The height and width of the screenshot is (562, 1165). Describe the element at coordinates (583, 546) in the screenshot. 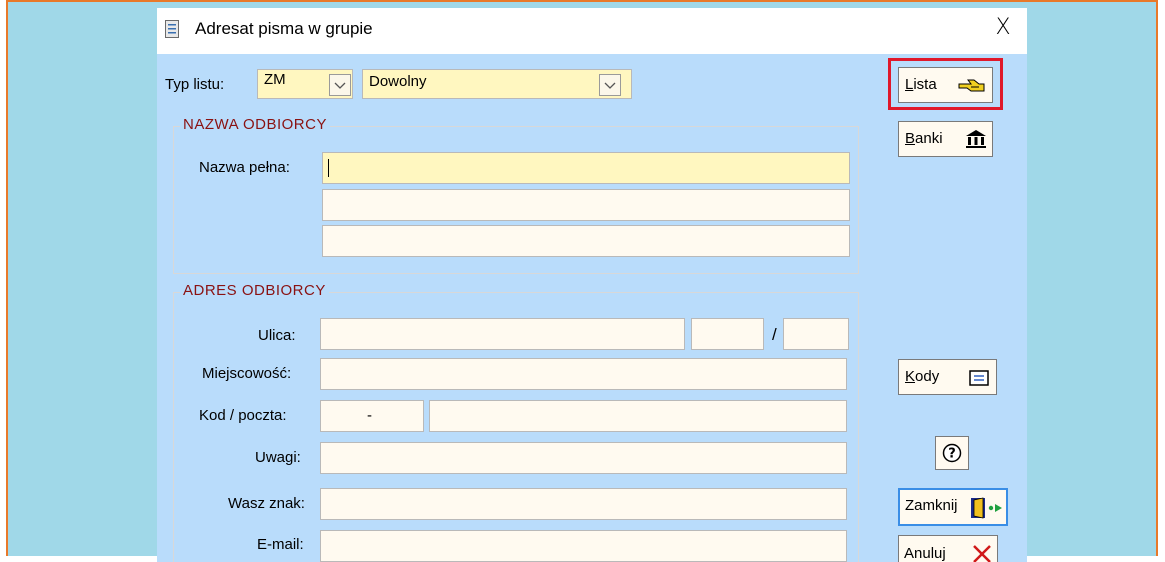

I see `email-field` at that location.